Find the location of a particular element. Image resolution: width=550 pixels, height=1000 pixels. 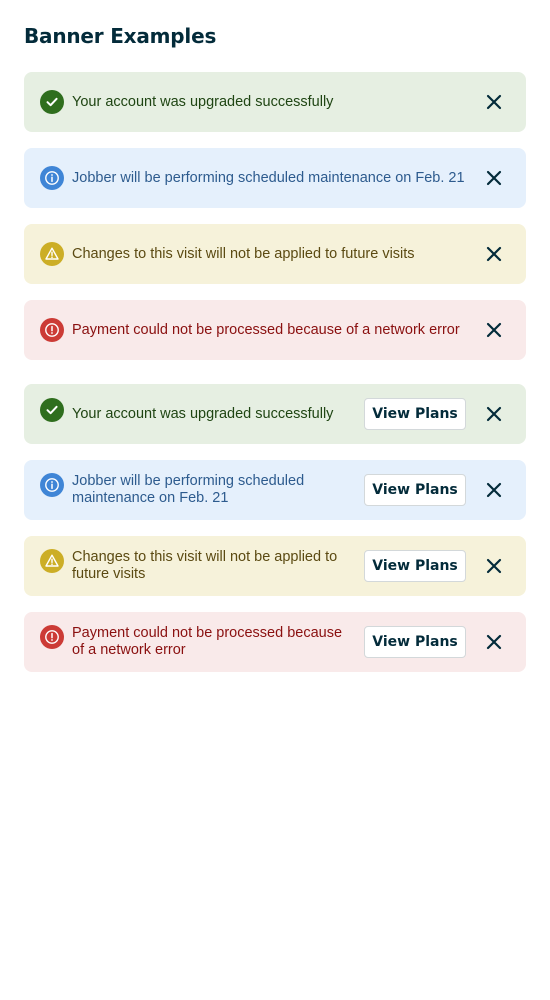

success-banner: Your account was upgraded successfully is located at coordinates (275, 102).